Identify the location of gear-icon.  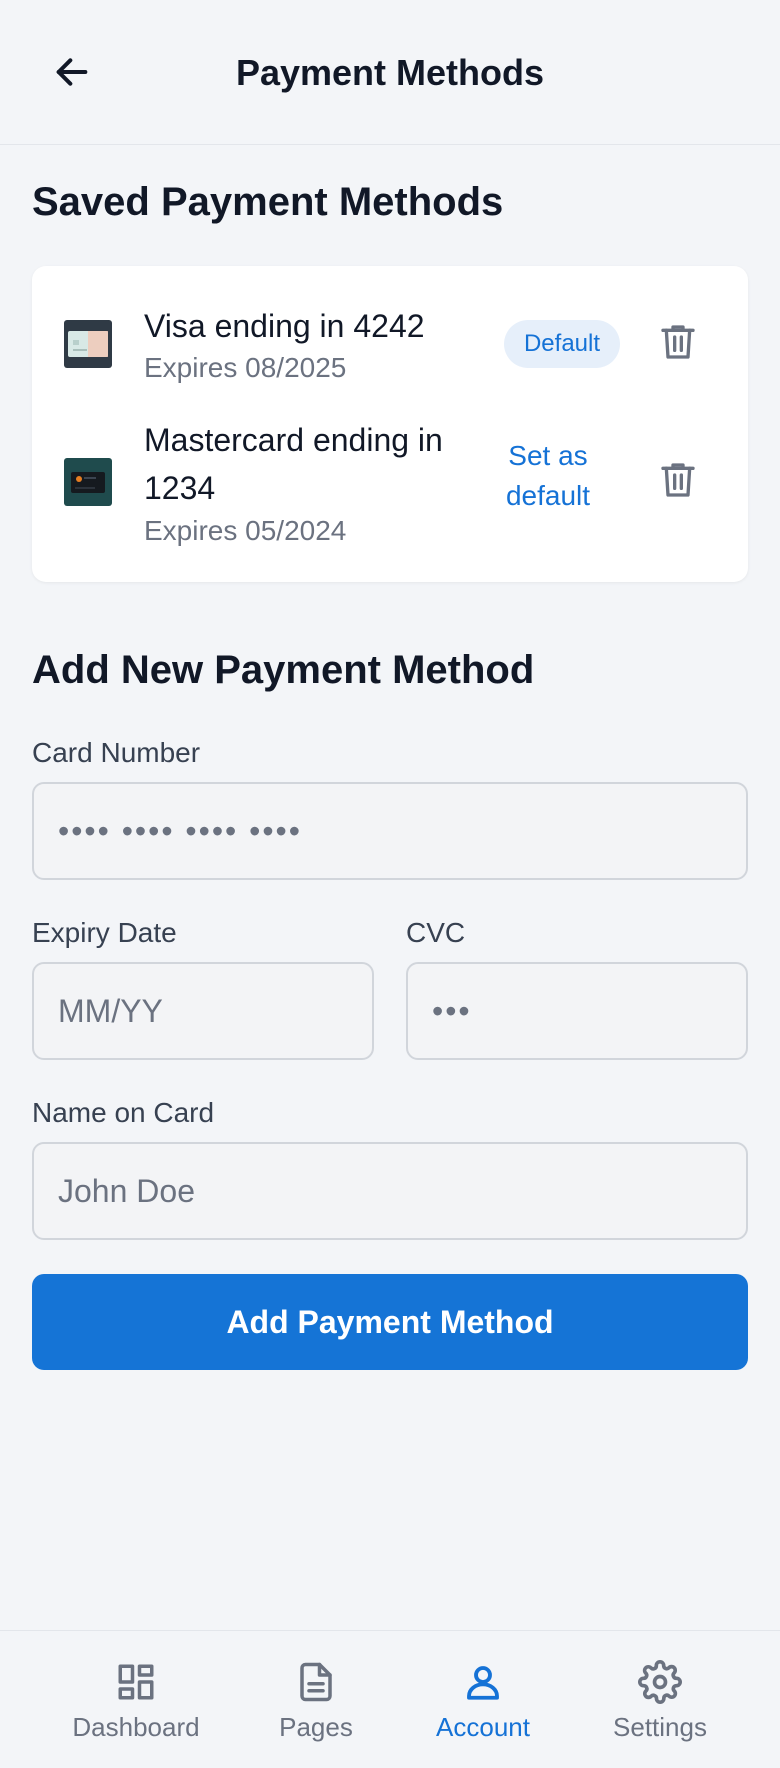
(660, 1682).